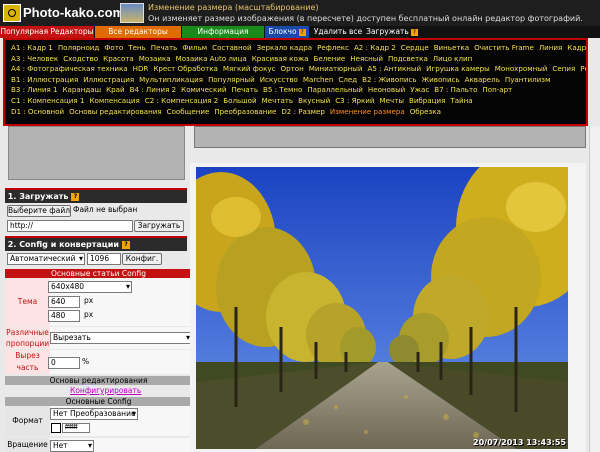 The width and height of the screenshot is (600, 452). I want to click on menu-item: Фото, so click(113, 47).